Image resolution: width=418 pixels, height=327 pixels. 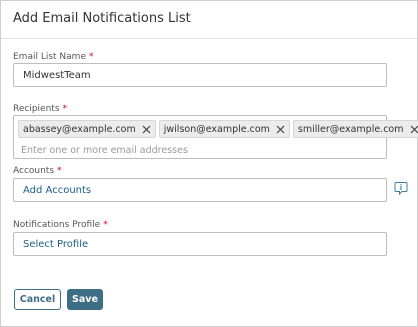 I want to click on recipient-chip: abassey@example.com, so click(x=87, y=129).